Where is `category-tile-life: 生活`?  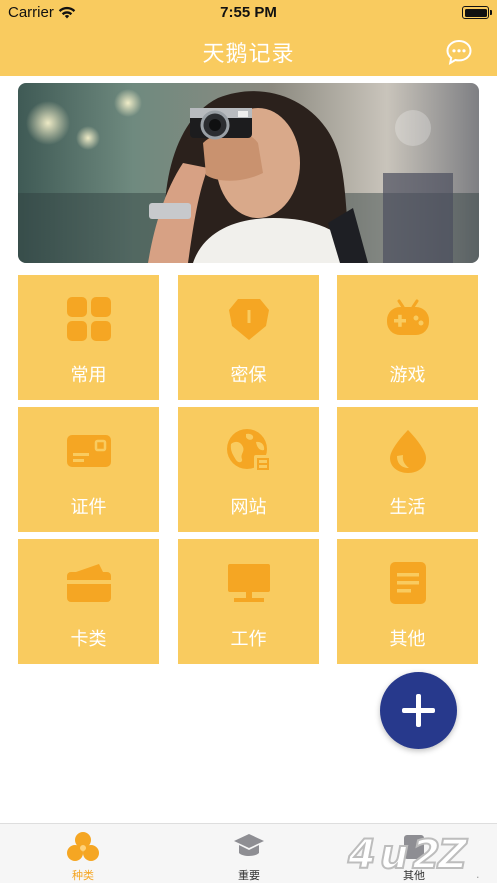 category-tile-life: 生活 is located at coordinates (407, 469).